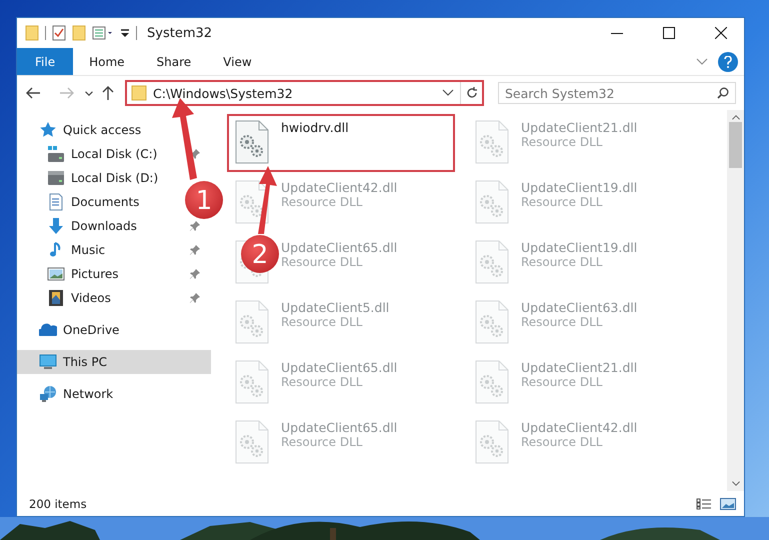  I want to click on nav-item: Documents, so click(81, 202).